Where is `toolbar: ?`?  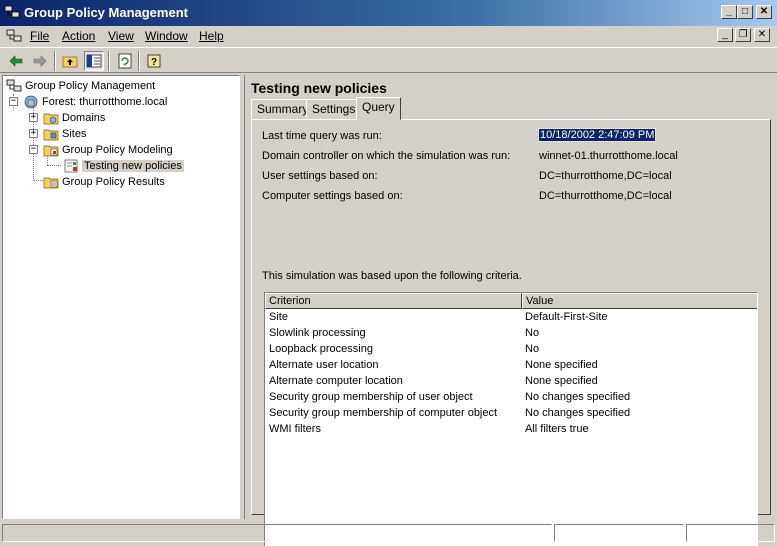 toolbar: ? is located at coordinates (388, 60).